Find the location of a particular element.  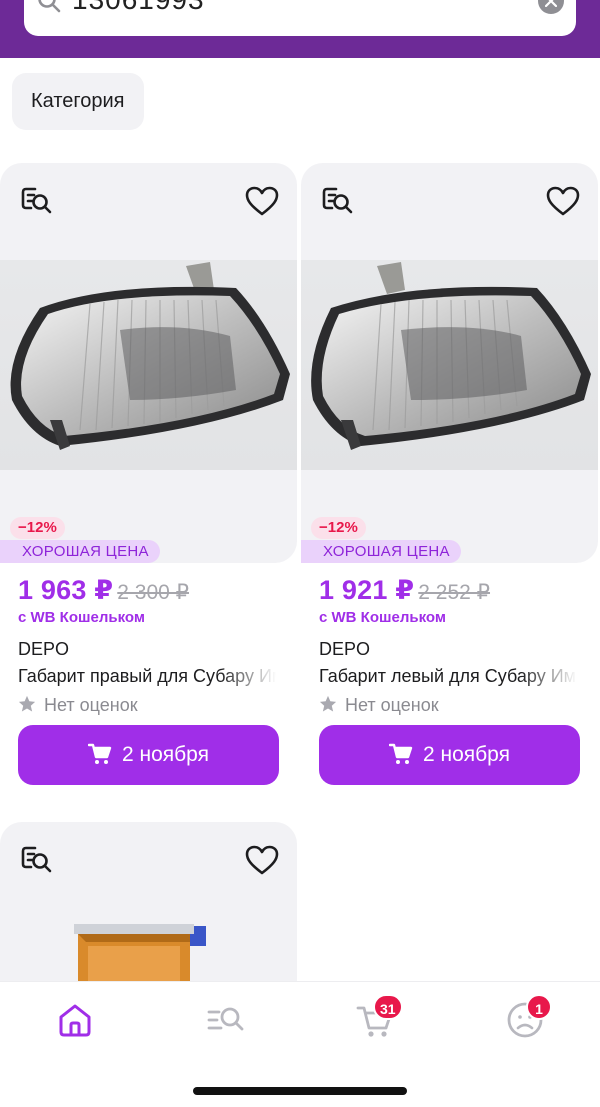

price: 1 921 ₽ is located at coordinates (367, 590).